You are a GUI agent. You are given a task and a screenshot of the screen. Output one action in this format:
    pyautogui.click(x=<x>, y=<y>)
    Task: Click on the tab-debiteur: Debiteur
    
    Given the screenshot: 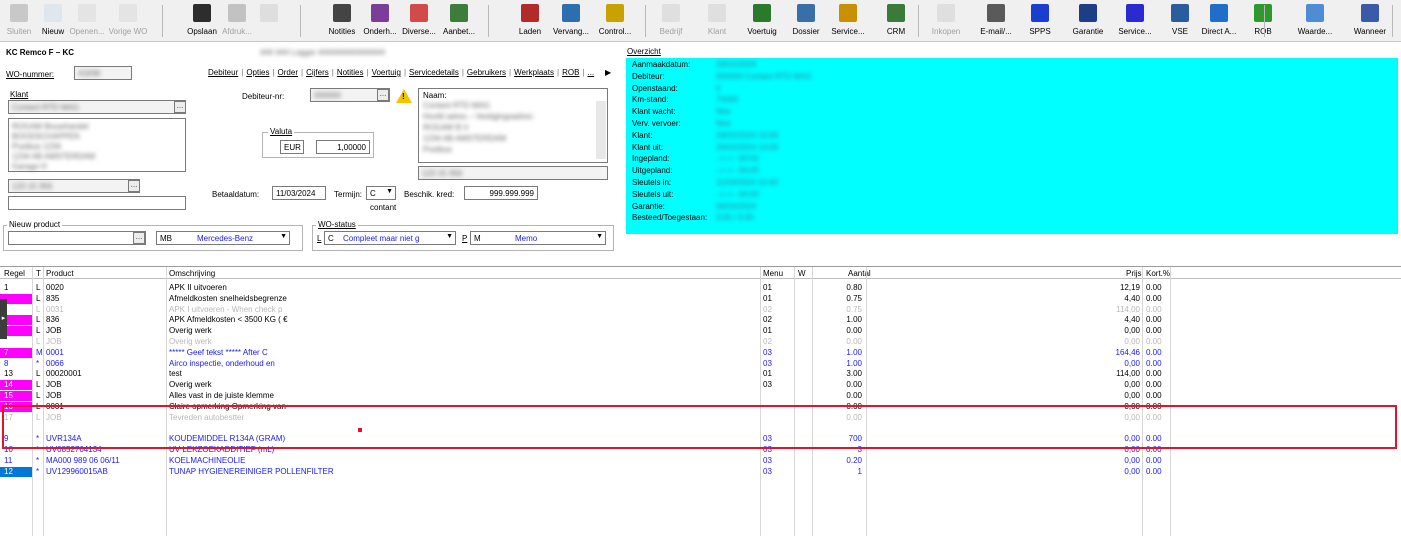 What is the action you would take?
    pyautogui.click(x=223, y=72)
    